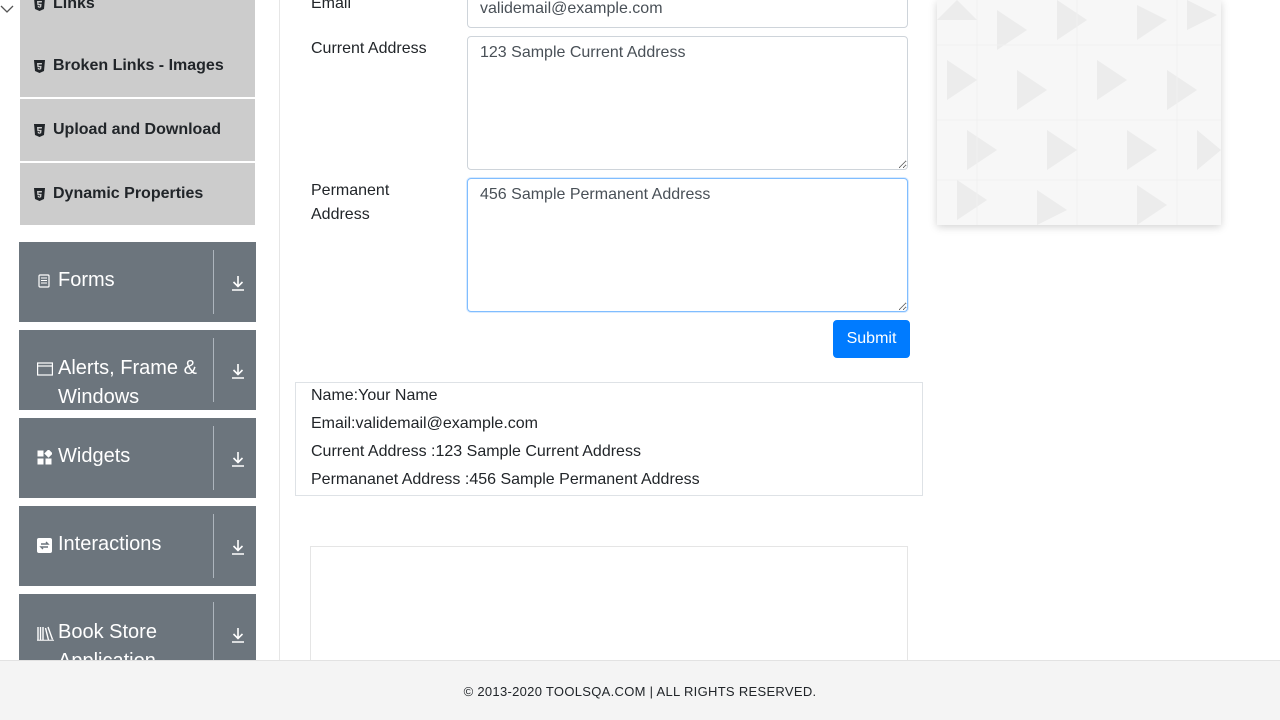  What do you see at coordinates (350, 202) in the screenshot?
I see `permanent-address-label: Permanent Address` at bounding box center [350, 202].